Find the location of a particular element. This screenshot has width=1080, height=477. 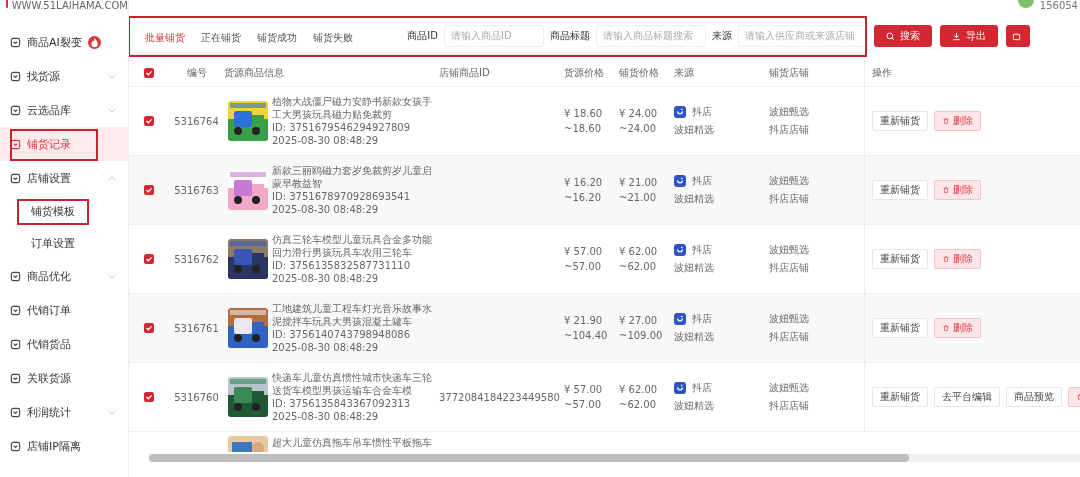

input-field: 请输入供应商或来源店铺 is located at coordinates (802, 35).